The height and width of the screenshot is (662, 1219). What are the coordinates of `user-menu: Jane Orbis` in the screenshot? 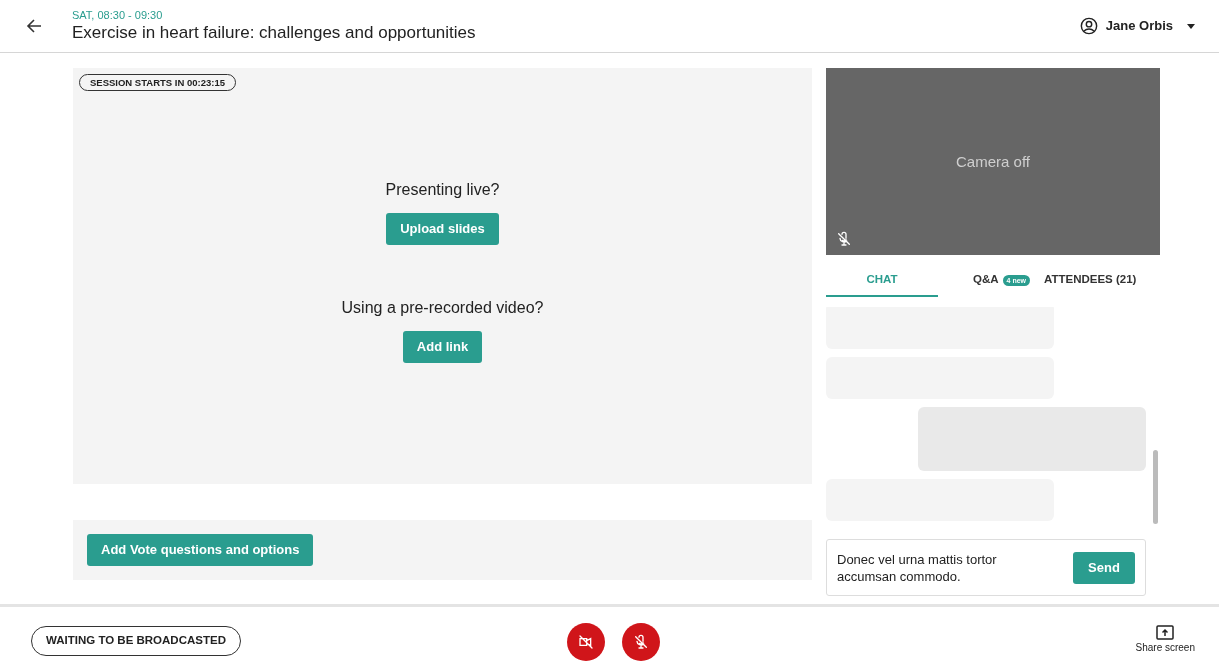 It's located at (1137, 26).